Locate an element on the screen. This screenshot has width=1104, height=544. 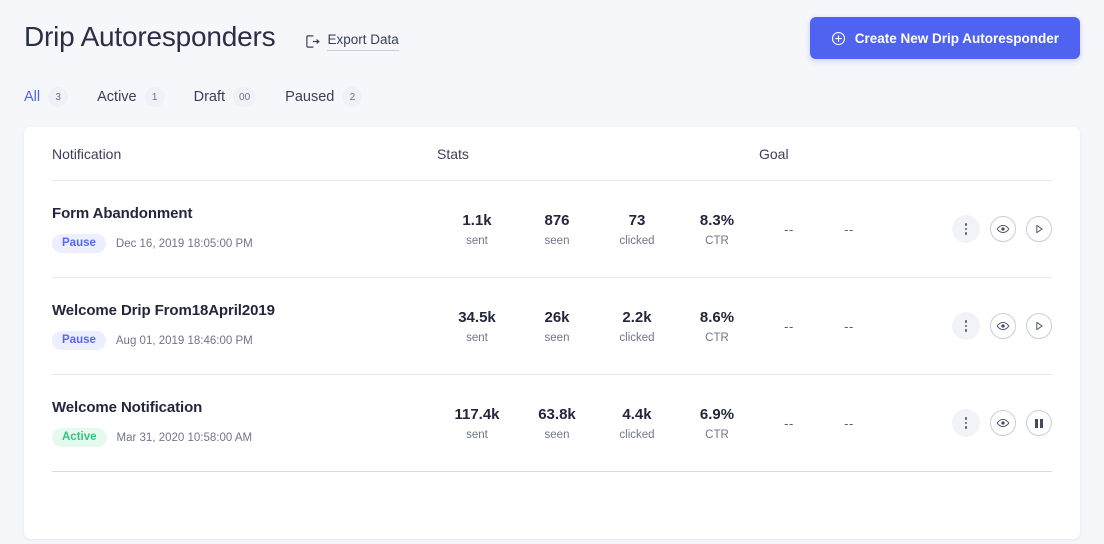
export-data-label: Export Data is located at coordinates (363, 41).